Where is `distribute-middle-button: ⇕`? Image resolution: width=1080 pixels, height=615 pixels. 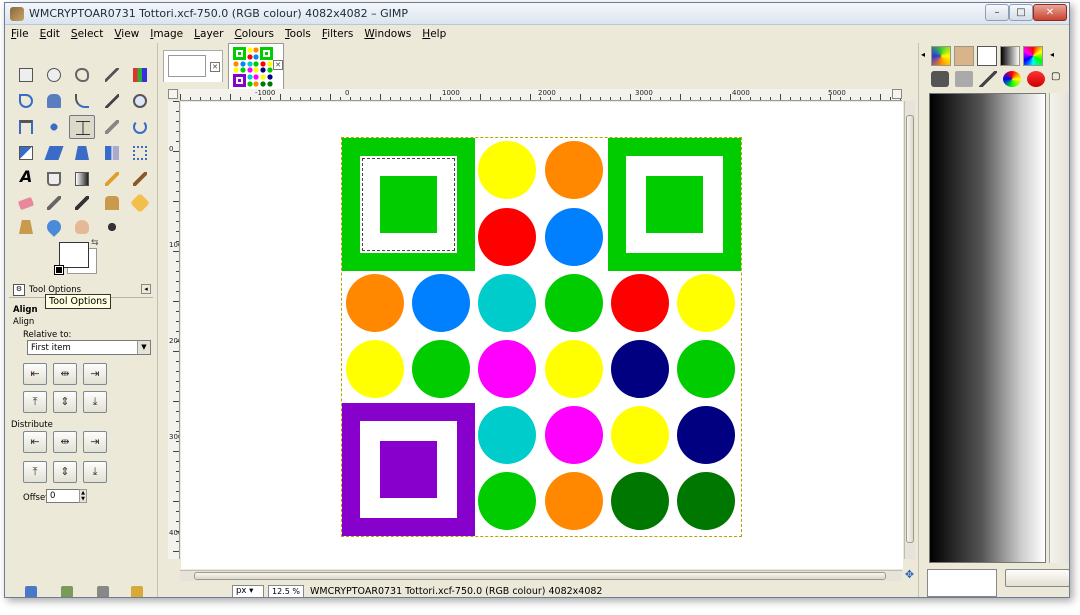
distribute-middle-button: ⇕ is located at coordinates (65, 472).